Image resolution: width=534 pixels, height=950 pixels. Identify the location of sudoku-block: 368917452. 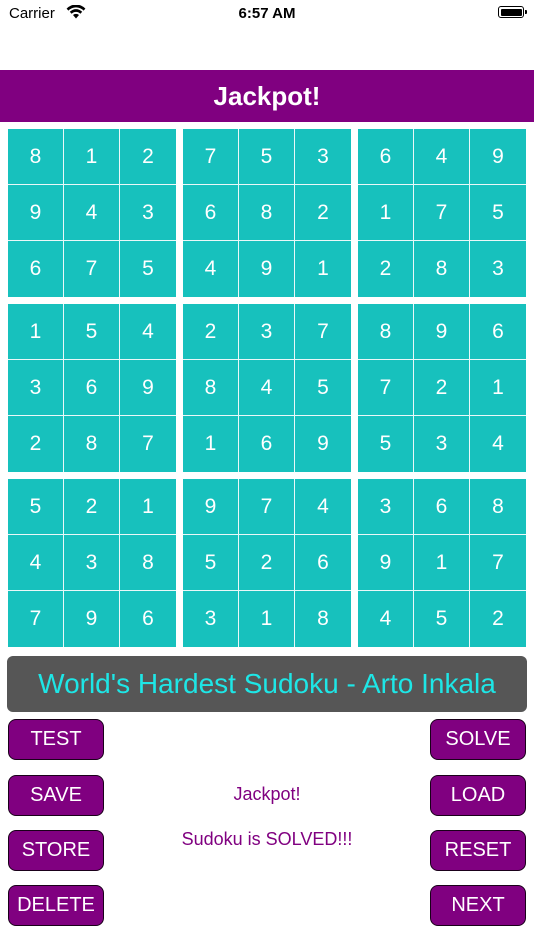
(442, 563).